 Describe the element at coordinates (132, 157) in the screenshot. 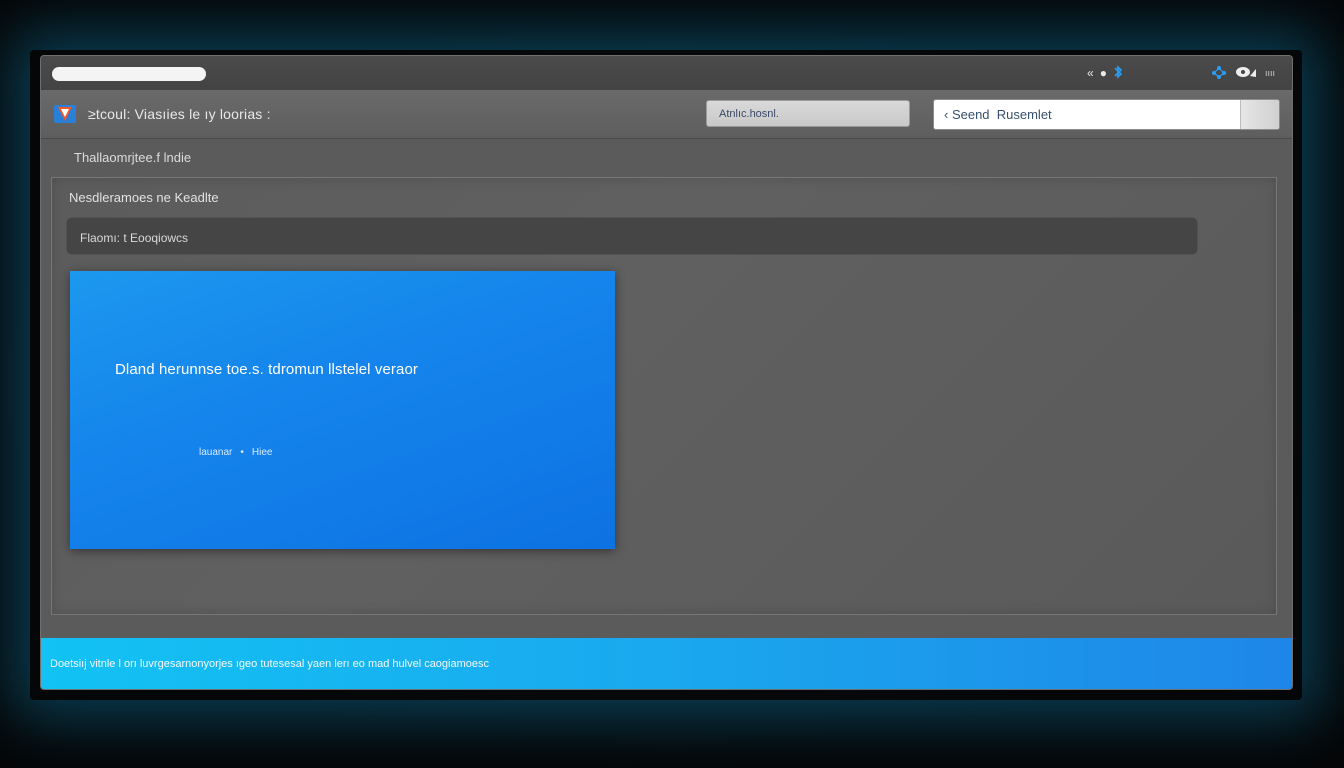

I see `breadcrumb: Thallaomrjtee.f lndie` at that location.